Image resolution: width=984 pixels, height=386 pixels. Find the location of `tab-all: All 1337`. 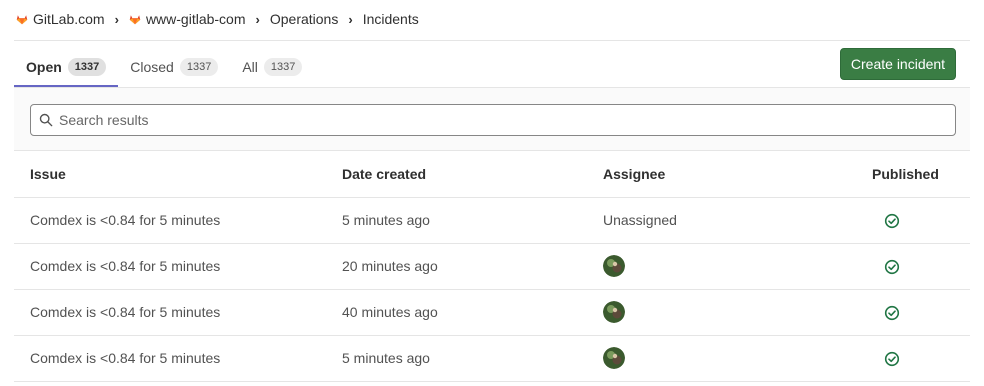

tab-all: All 1337 is located at coordinates (272, 67).